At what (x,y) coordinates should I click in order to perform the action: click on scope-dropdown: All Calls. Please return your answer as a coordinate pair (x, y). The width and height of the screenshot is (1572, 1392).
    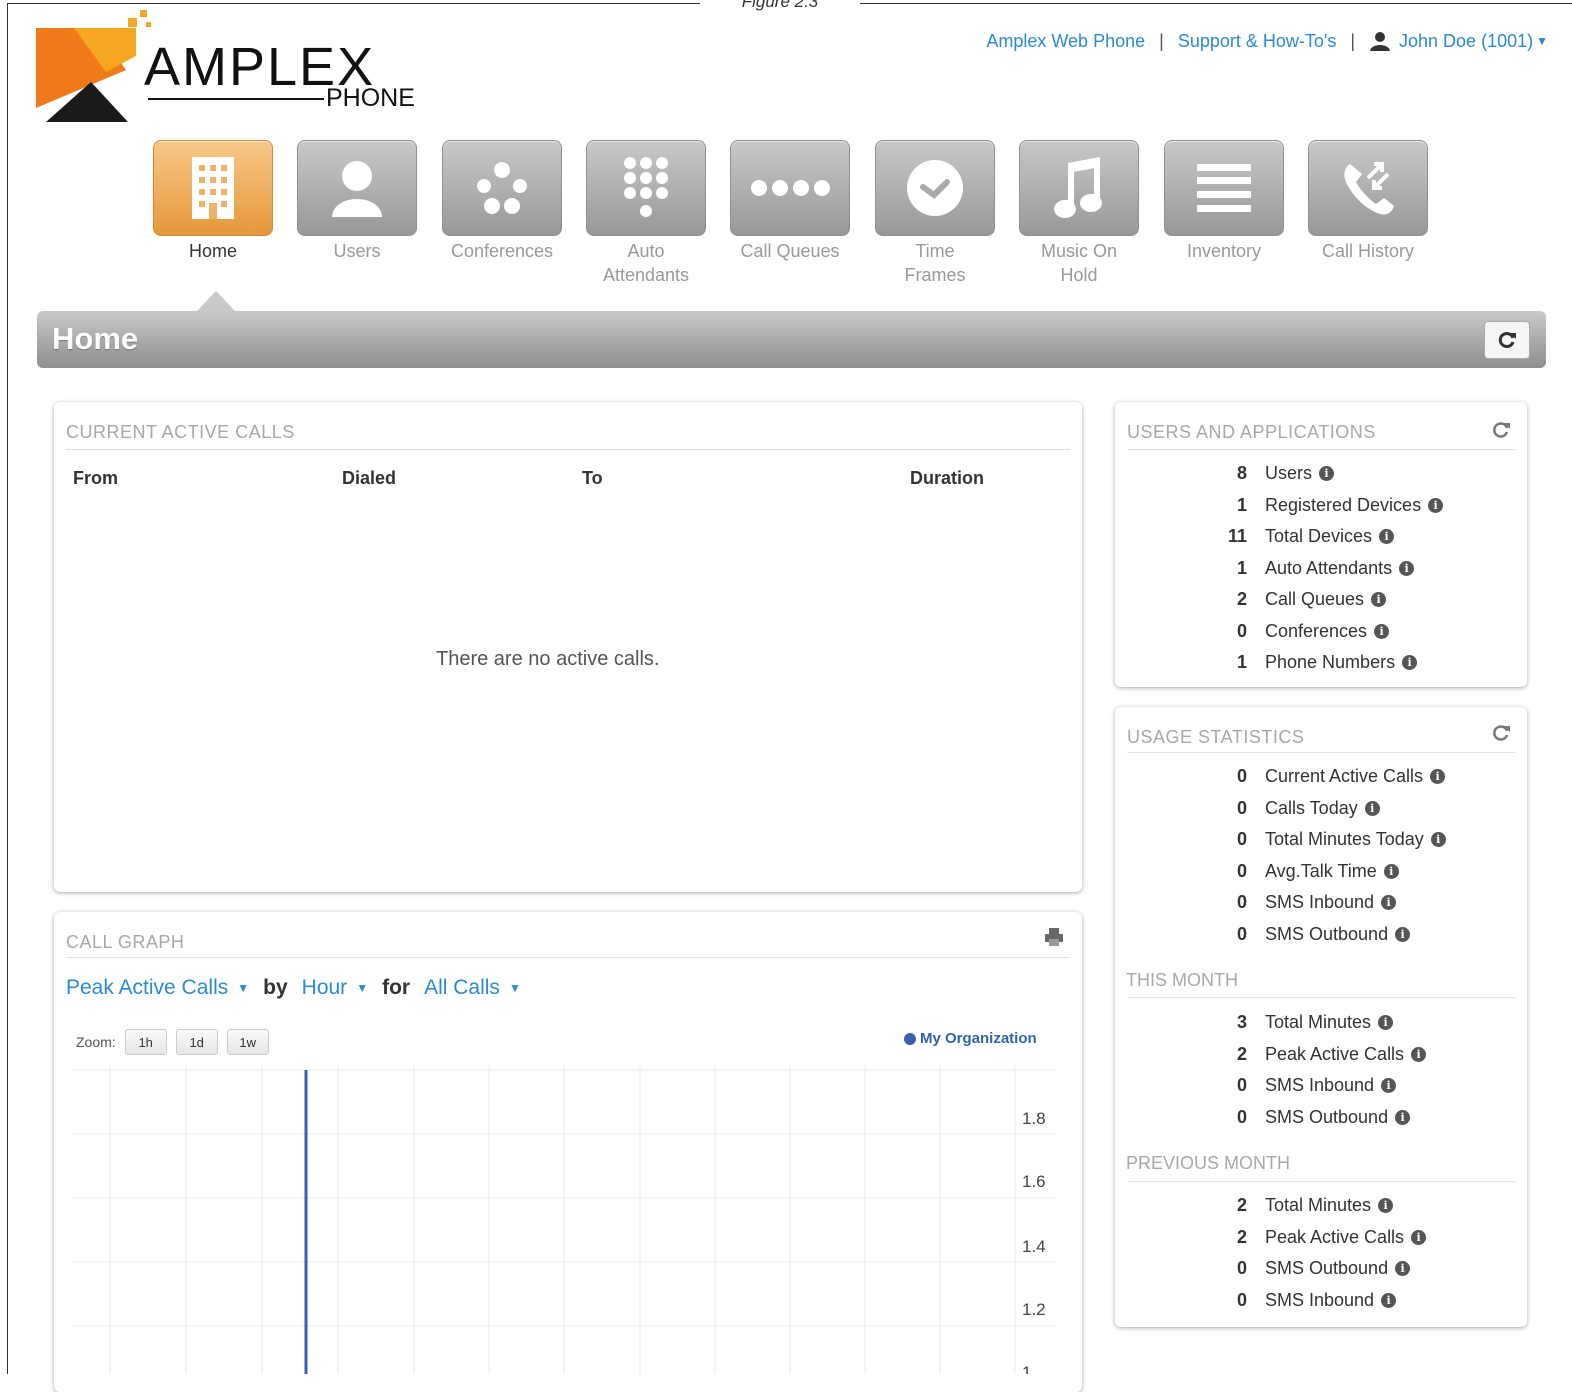
    Looking at the image, I should click on (462, 988).